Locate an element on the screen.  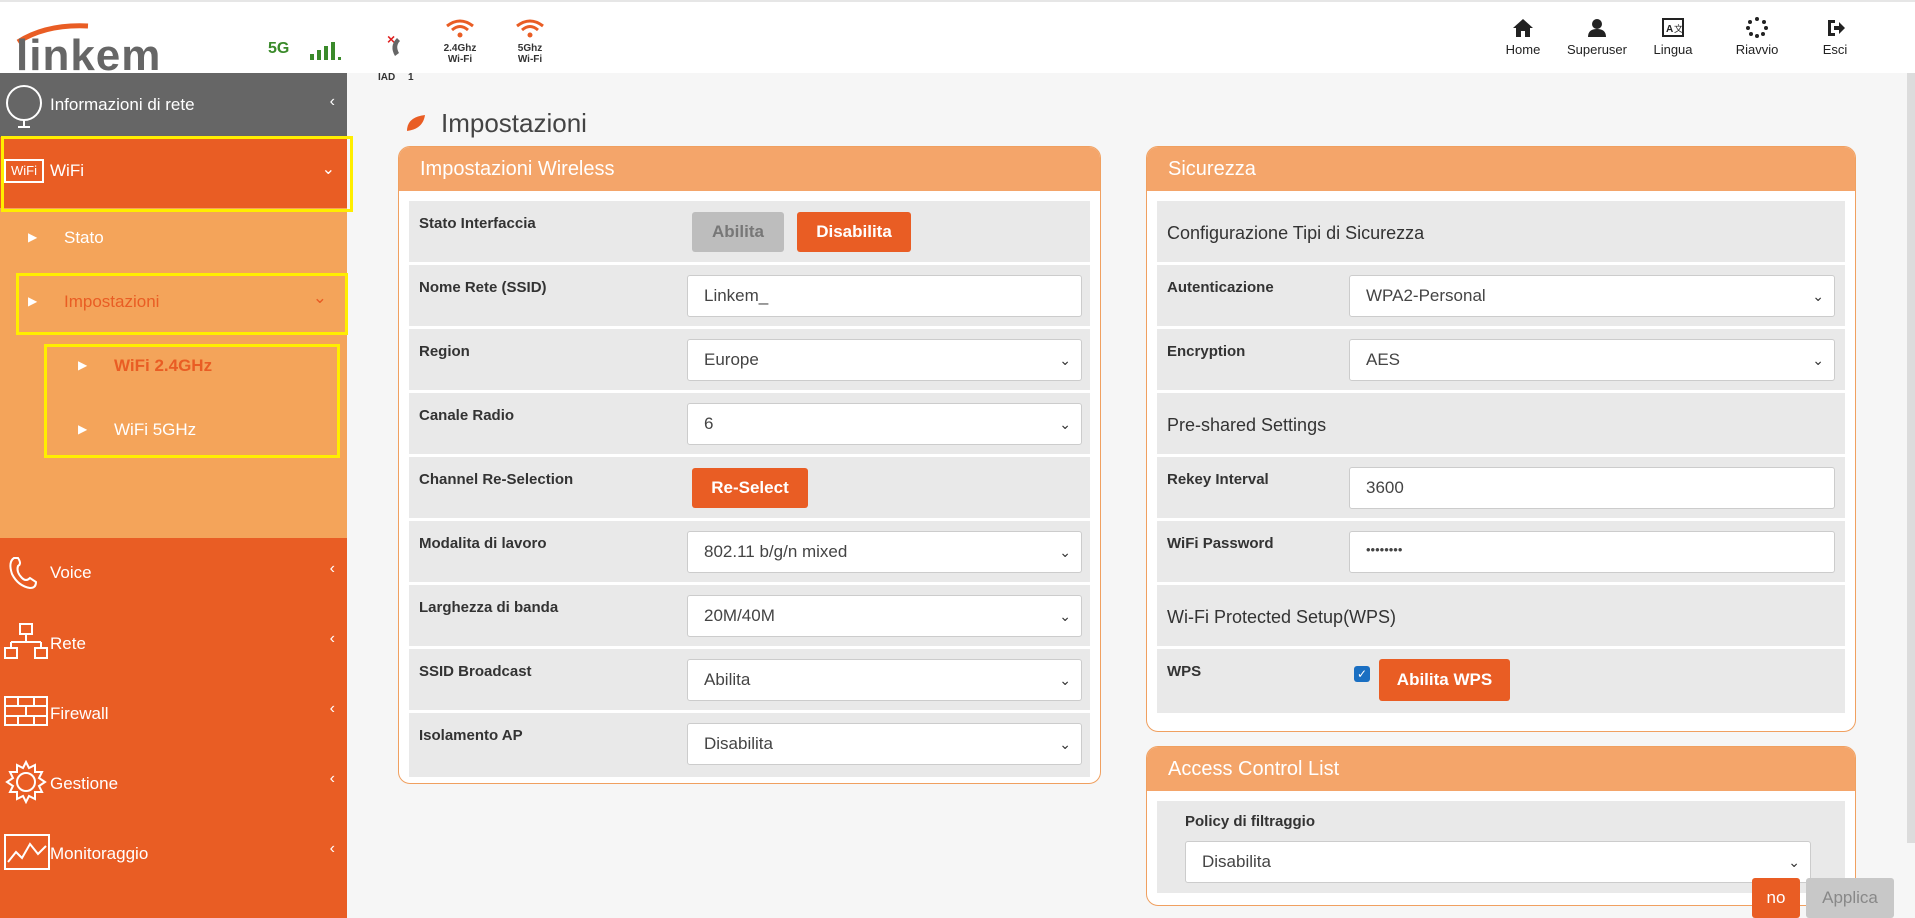
row-channel: Canale Radio 6 ⌄ is located at coordinates (749, 425).